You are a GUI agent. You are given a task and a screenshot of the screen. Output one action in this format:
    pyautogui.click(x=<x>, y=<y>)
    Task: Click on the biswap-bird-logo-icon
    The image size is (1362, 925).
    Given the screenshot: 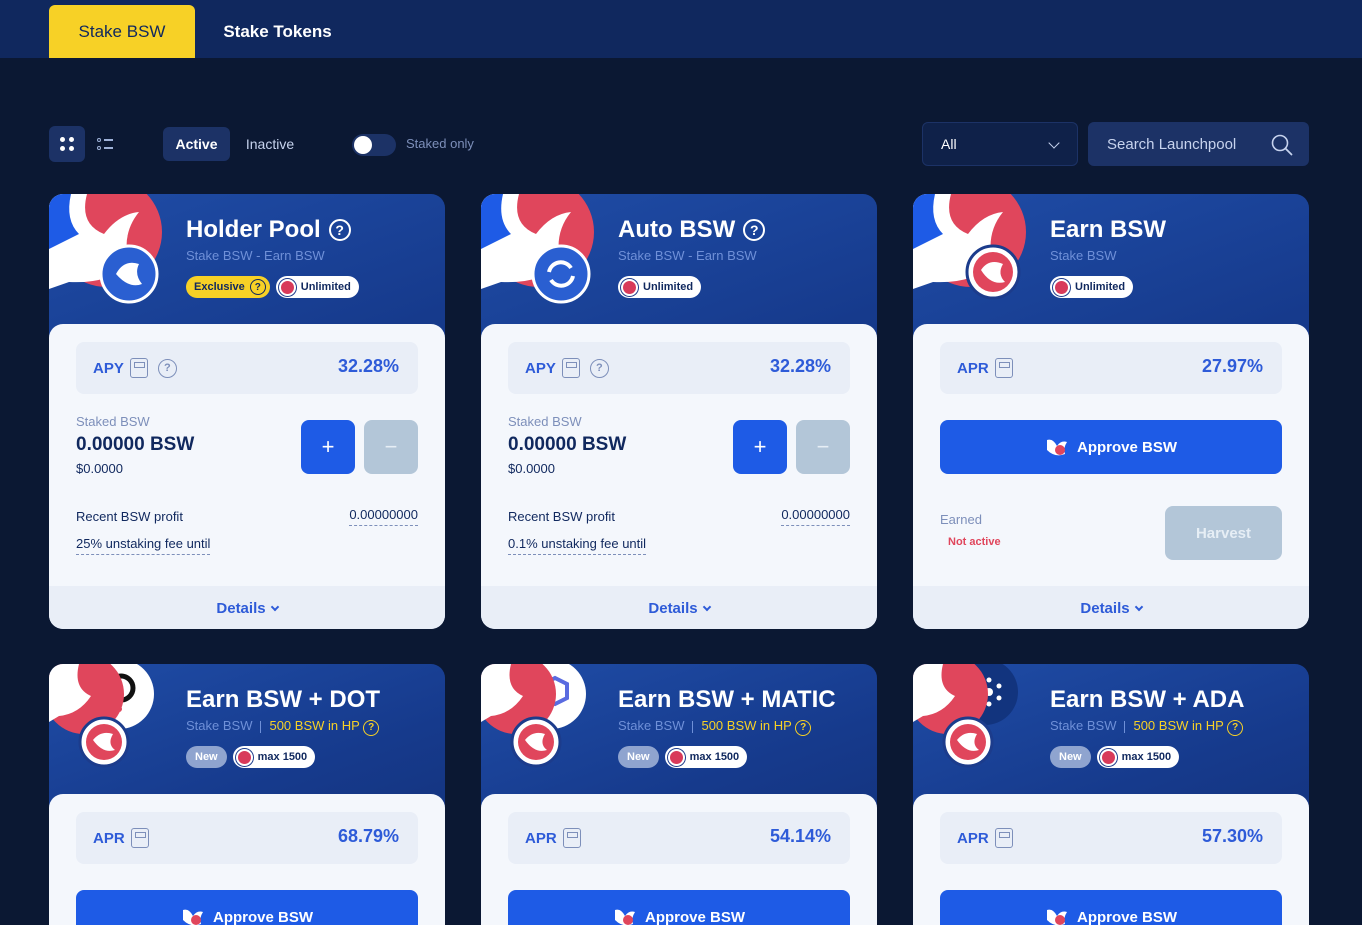 What is the action you would take?
    pyautogui.click(x=105, y=249)
    